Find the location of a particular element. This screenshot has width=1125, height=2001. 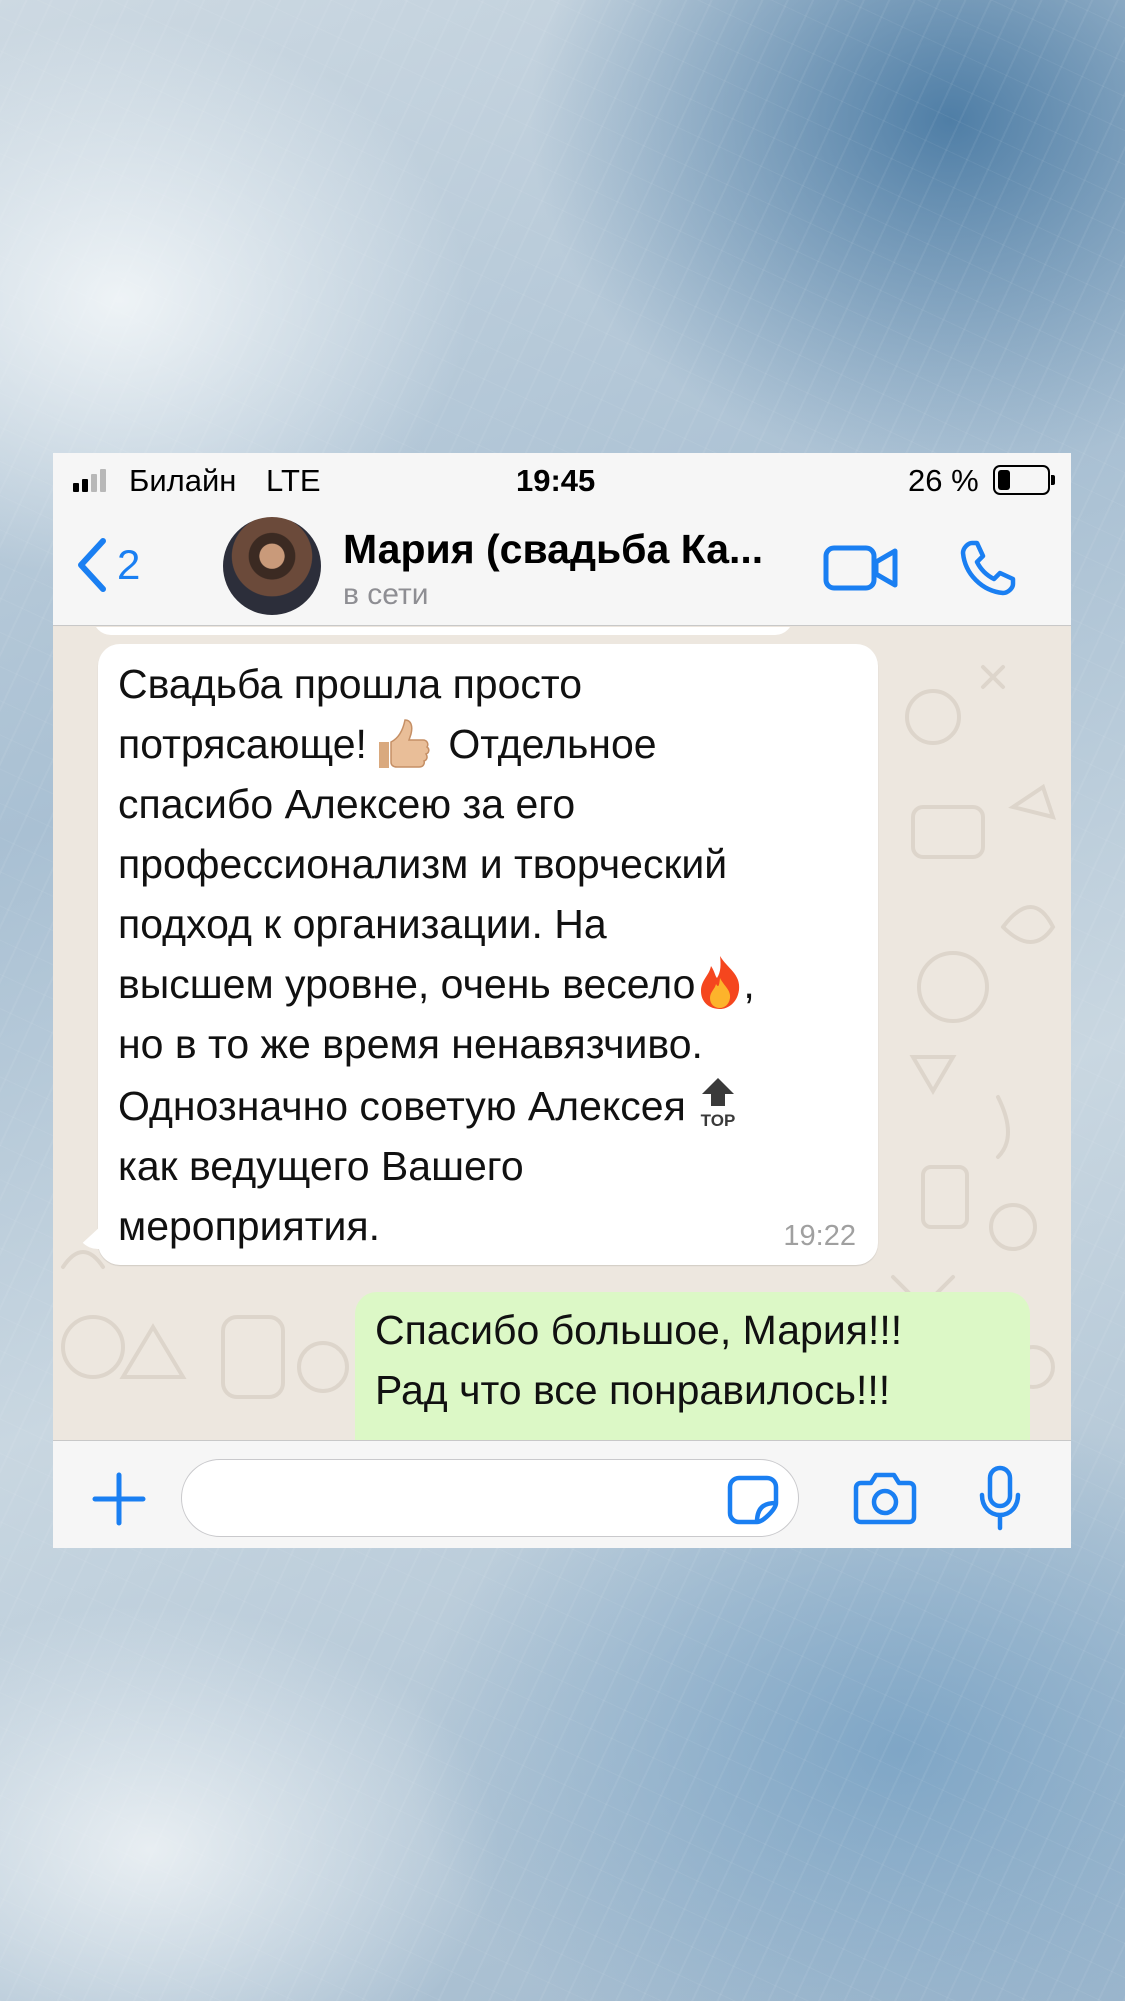

camera-button is located at coordinates (885, 1498).